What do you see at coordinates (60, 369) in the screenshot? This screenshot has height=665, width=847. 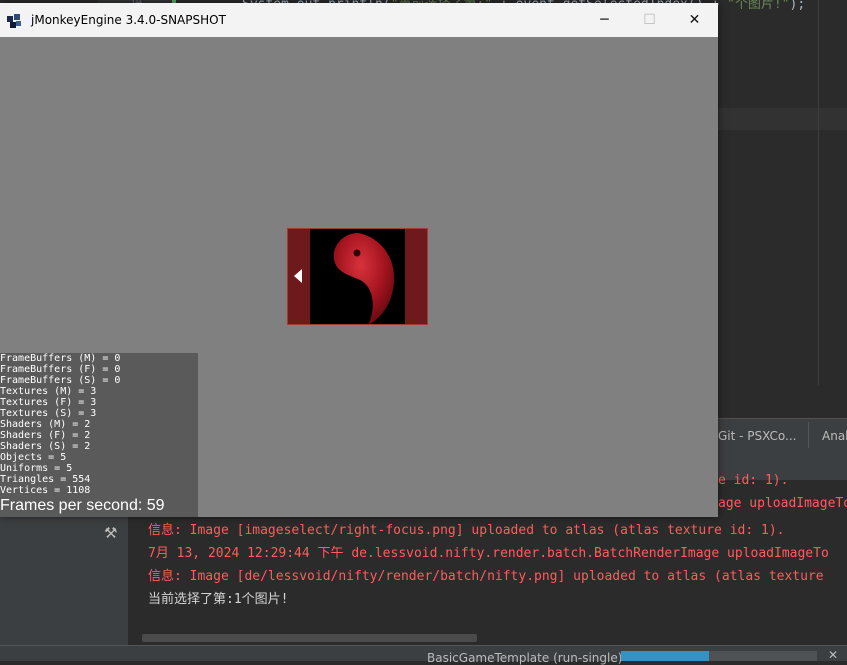 I see `stat-line: FrameBuffers (F) = 0` at bounding box center [60, 369].